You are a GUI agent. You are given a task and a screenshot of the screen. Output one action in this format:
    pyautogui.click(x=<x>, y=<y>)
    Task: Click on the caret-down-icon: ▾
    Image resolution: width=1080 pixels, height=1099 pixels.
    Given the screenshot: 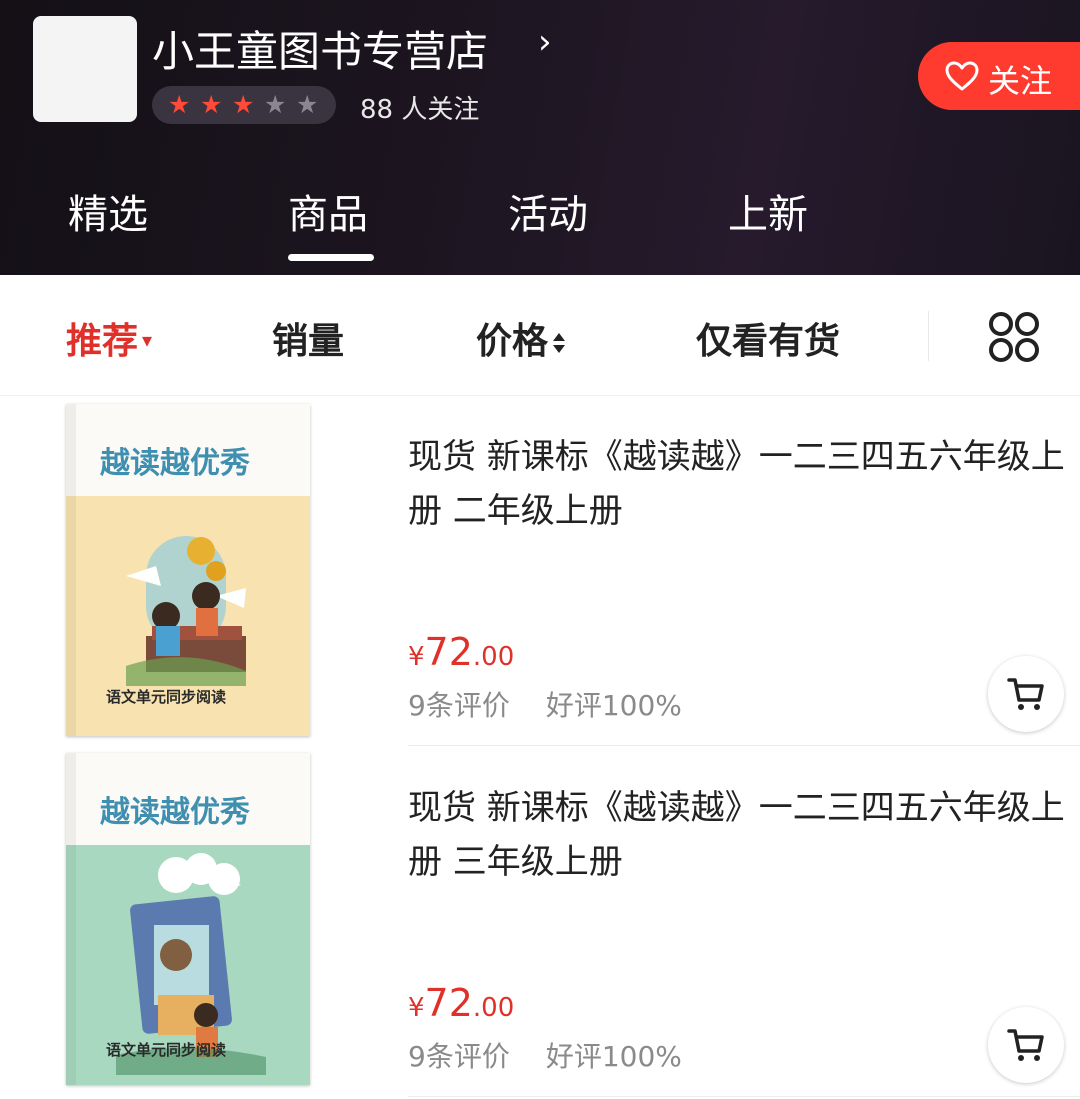 What is the action you would take?
    pyautogui.click(x=147, y=340)
    